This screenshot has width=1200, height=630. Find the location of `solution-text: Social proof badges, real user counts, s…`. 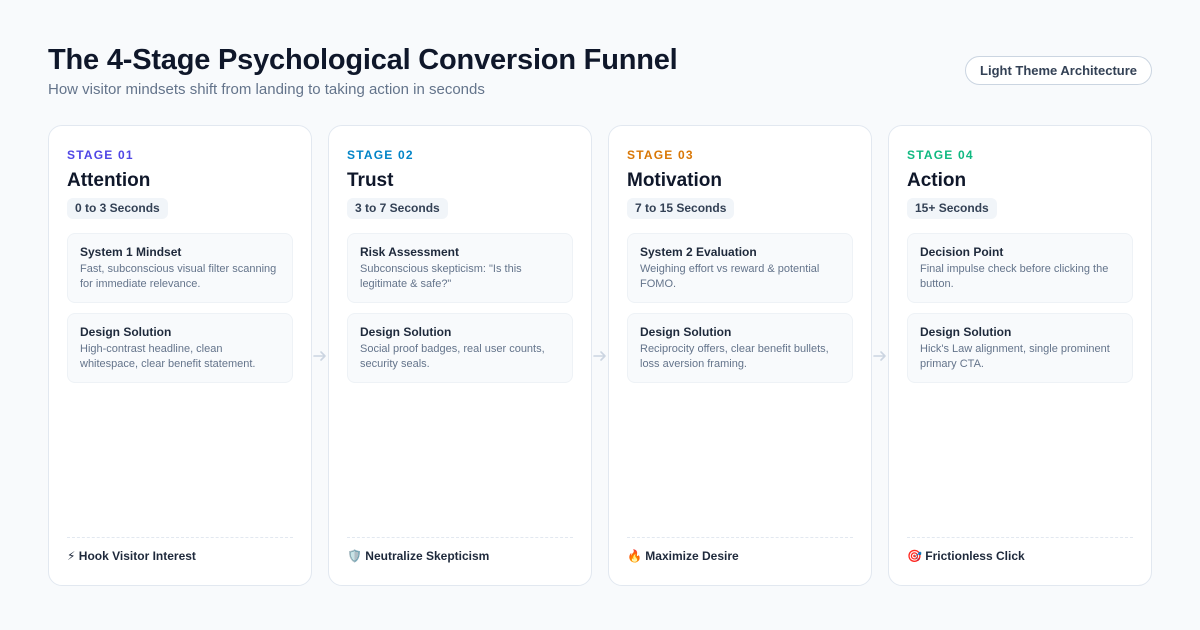

solution-text: Social proof badges, real user counts, s… is located at coordinates (452, 356).